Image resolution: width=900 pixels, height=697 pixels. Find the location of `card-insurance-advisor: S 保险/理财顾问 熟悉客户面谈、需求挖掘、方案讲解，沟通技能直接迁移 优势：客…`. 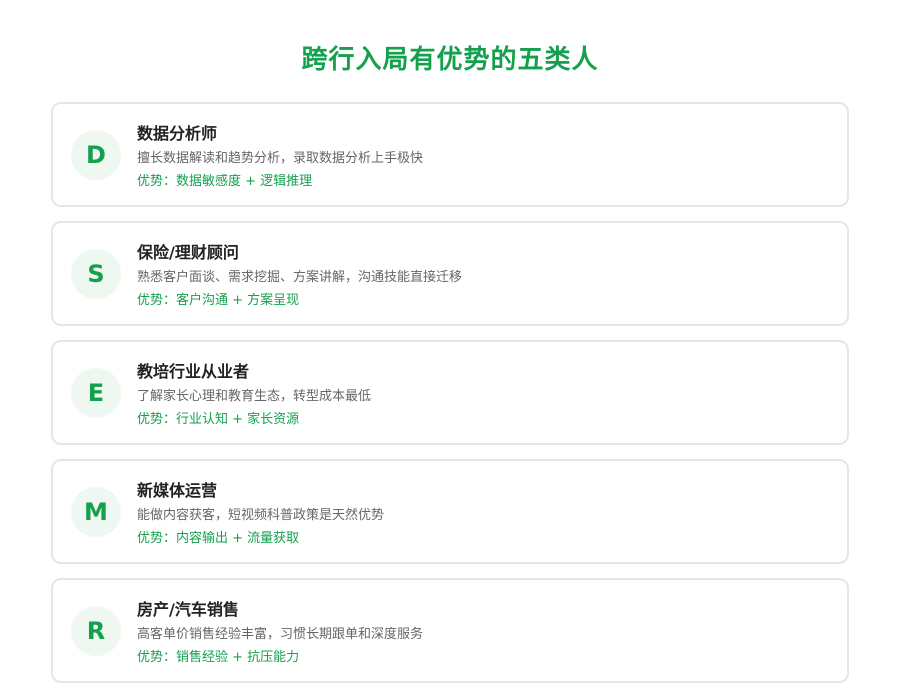

card-insurance-advisor: S 保险/理财顾问 熟悉客户面谈、需求挖掘、方案讲解，沟通技能直接迁移 优势：客… is located at coordinates (450, 273).